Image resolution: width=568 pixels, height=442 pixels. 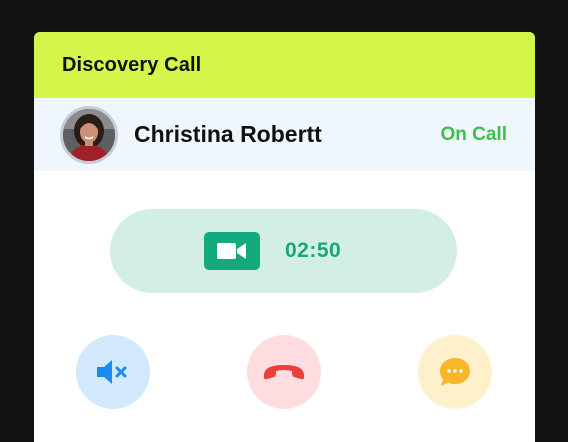 I want to click on call-title: Discovery Call, so click(x=132, y=64).